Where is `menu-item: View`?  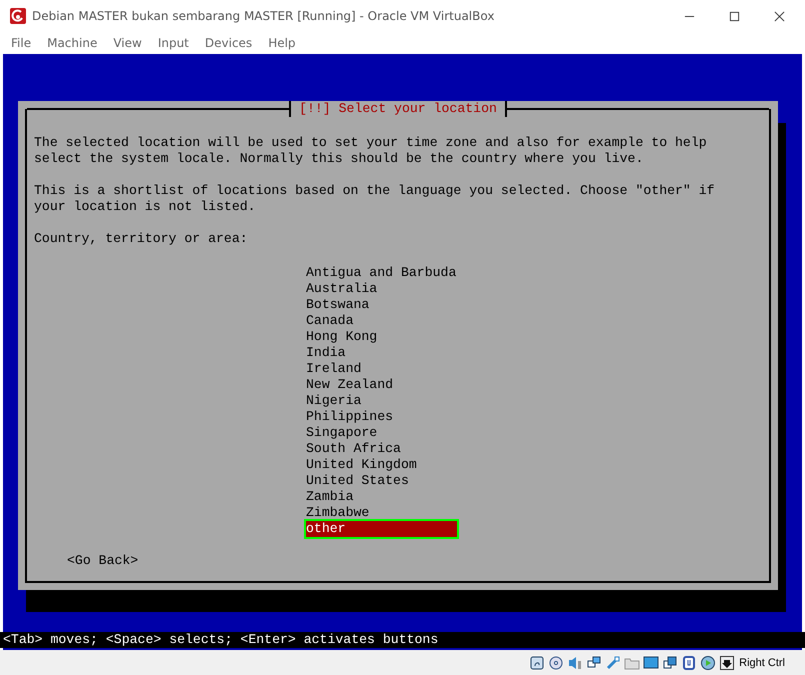
menu-item: View is located at coordinates (127, 43).